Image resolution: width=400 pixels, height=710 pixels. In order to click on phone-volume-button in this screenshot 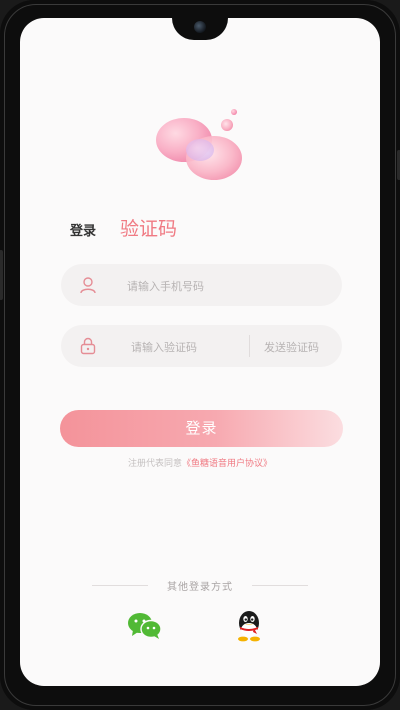, I will do `click(1, 275)`.